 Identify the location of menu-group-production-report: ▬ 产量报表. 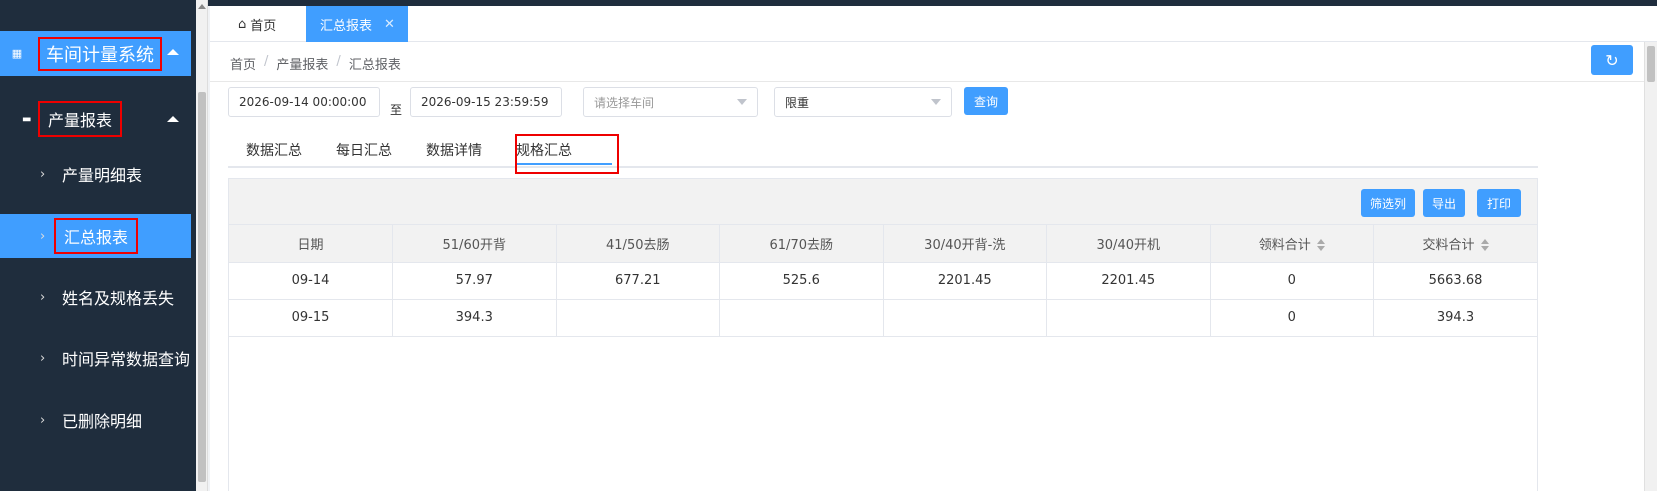
(95, 119).